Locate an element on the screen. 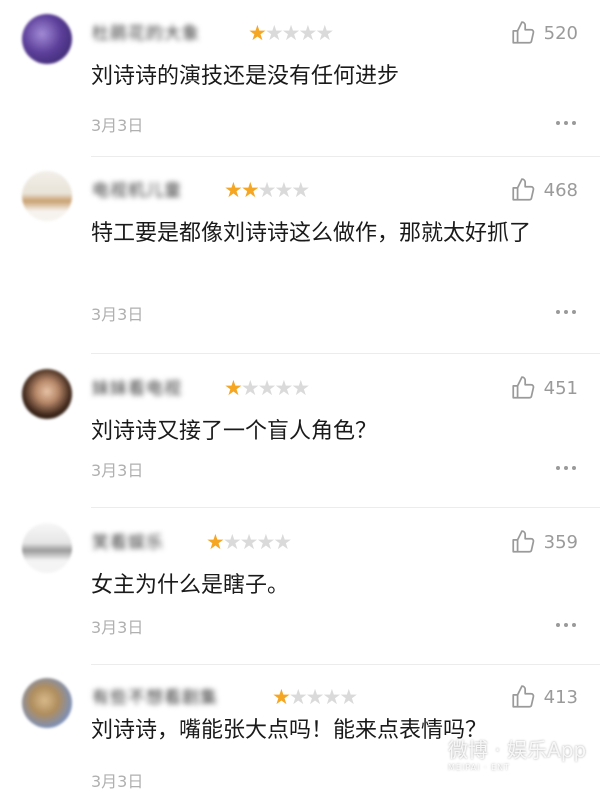 The height and width of the screenshot is (792, 600). review-text: 刘诗诗又接了一个盲人角色？ is located at coordinates (234, 431).